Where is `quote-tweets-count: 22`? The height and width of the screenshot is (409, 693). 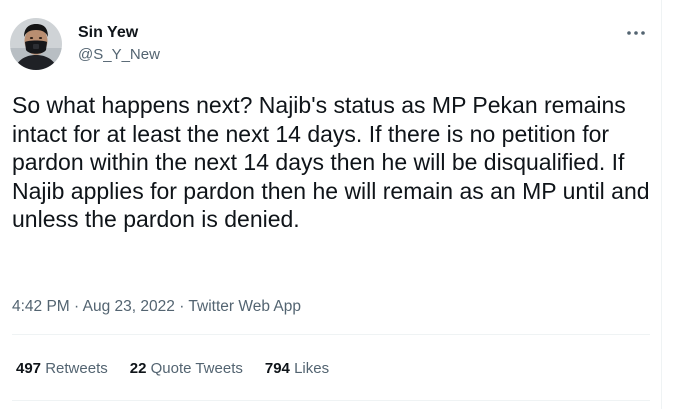 quote-tweets-count: 22 is located at coordinates (138, 368).